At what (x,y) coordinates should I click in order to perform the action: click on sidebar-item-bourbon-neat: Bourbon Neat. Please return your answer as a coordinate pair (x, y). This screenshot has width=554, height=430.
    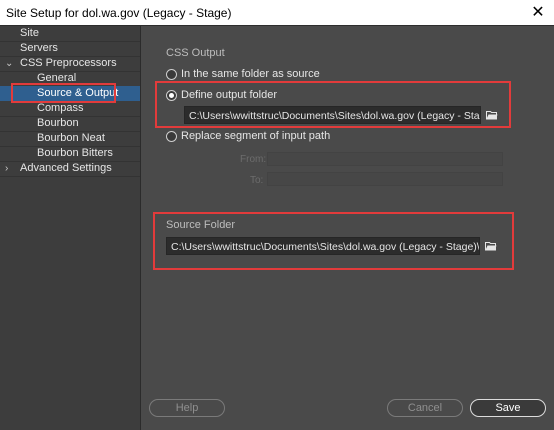
    Looking at the image, I should click on (70, 138).